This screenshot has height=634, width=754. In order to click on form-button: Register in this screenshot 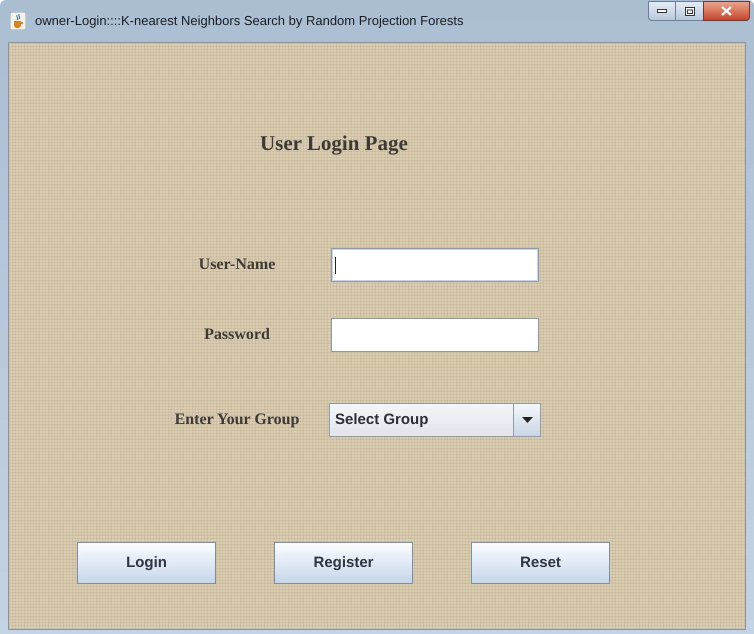, I will do `click(343, 563)`.